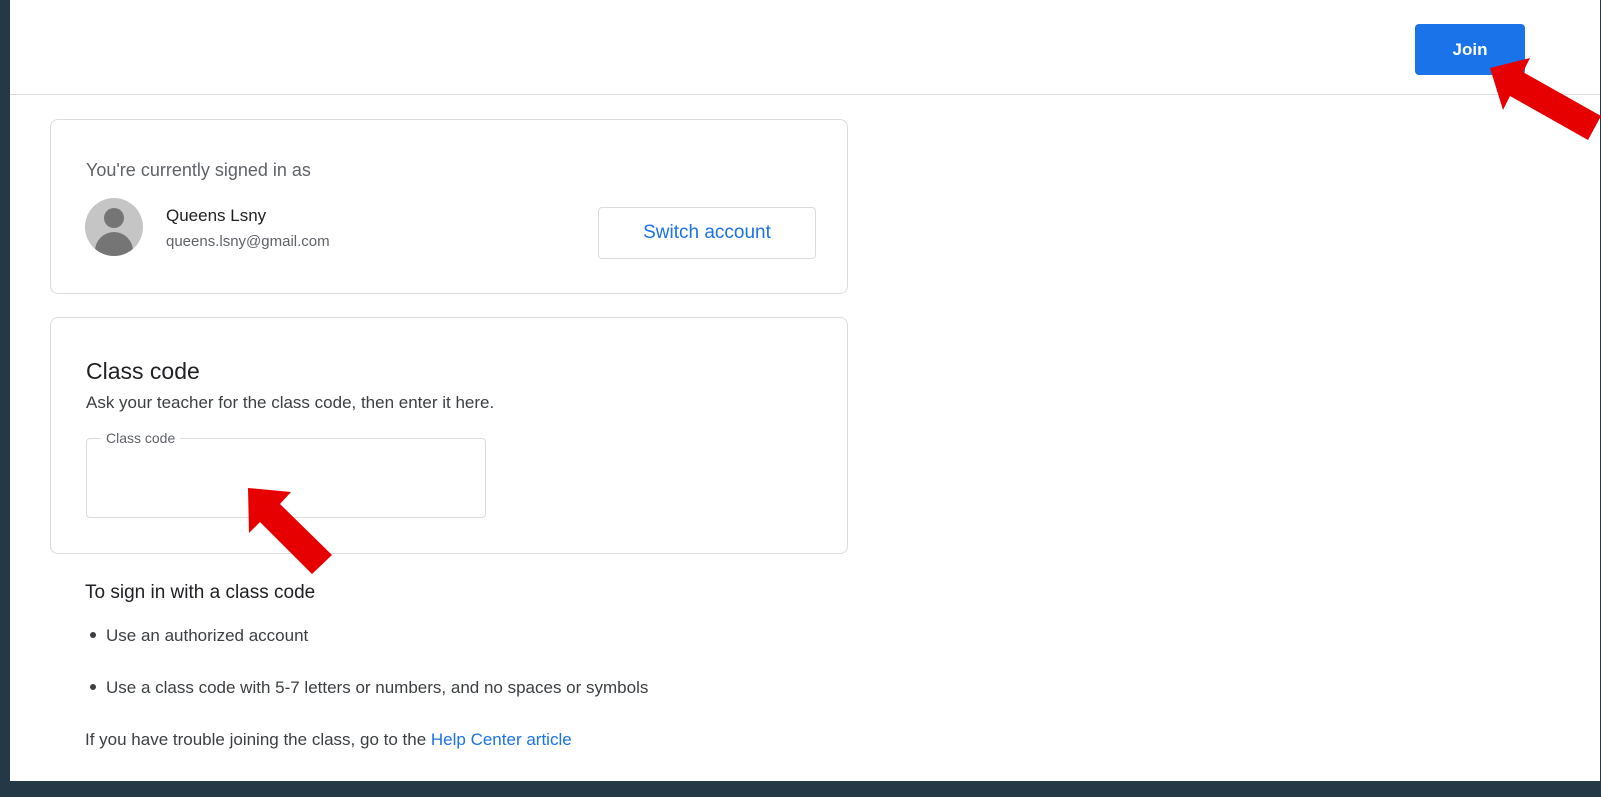  What do you see at coordinates (216, 215) in the screenshot?
I see `user-name: Queens Lsny` at bounding box center [216, 215].